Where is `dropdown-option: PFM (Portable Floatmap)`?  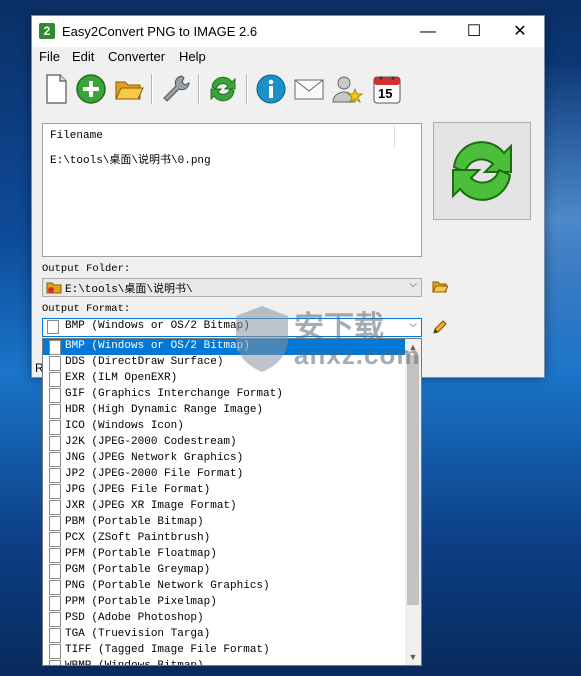 dropdown-option: PFM (Portable Floatmap) is located at coordinates (224, 555).